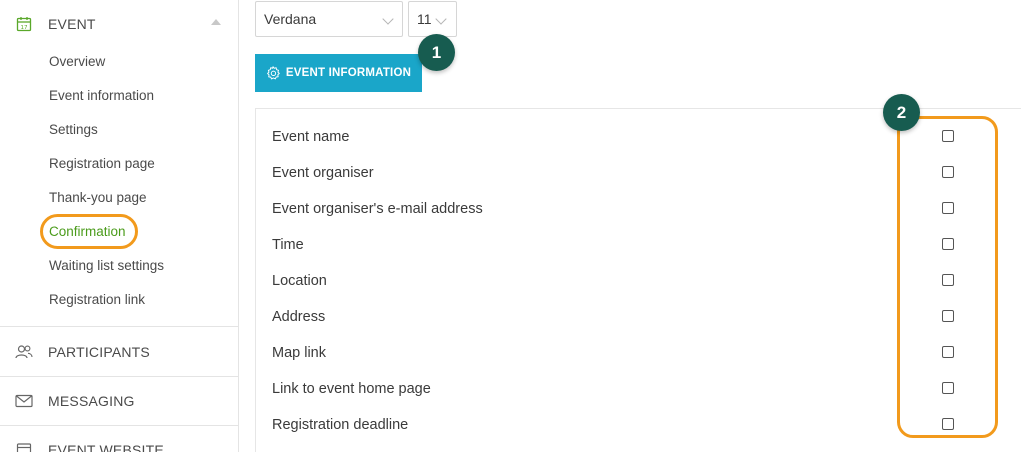 This screenshot has height=452, width=1021. Describe the element at coordinates (288, 245) in the screenshot. I see `field-label: Time` at that location.